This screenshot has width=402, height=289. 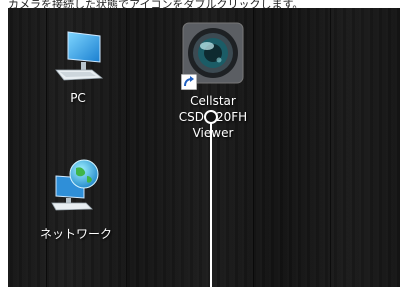 I want to click on network-globe-icon, so click(x=75, y=185).